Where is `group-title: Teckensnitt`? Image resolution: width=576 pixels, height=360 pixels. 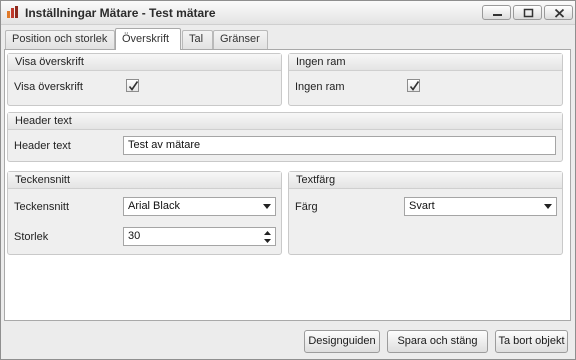
group-title: Teckensnitt is located at coordinates (144, 180).